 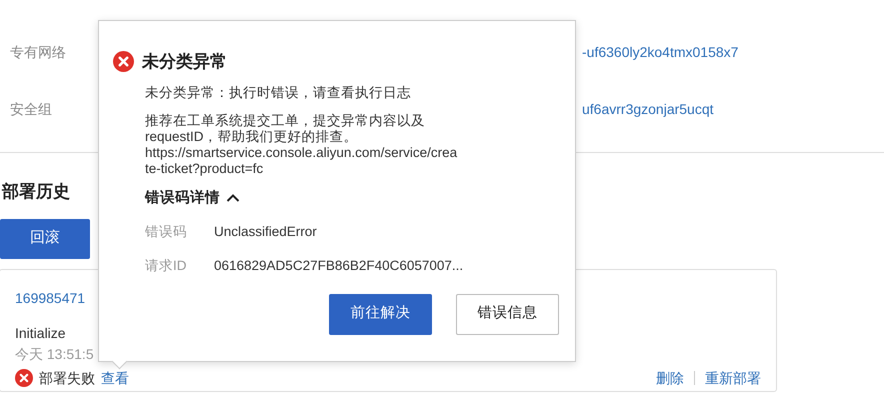 I want to click on action-link: 重新部署, so click(x=733, y=377).